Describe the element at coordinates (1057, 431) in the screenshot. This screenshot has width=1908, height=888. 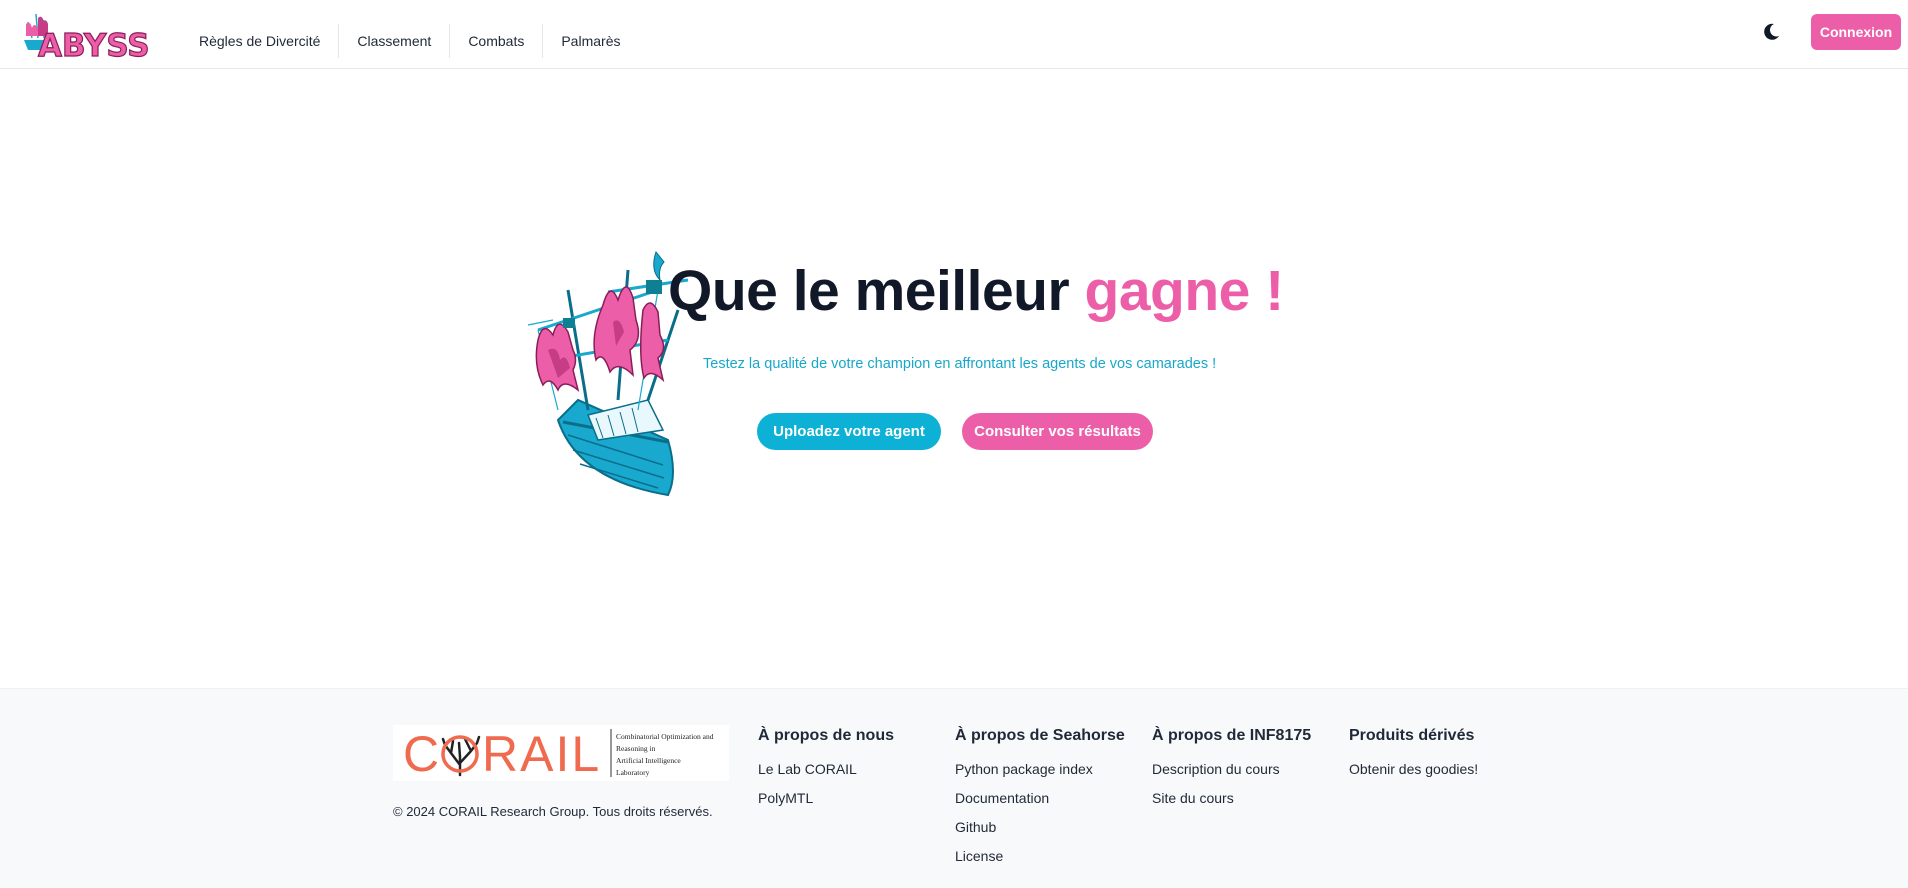
I see `view-results-button: Consulter vos résultats` at that location.